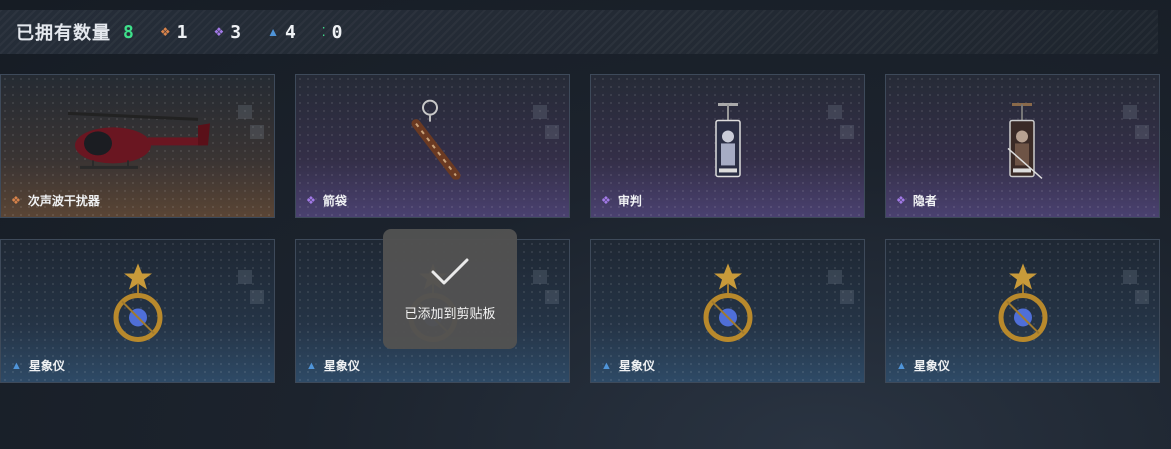 This screenshot has width=1171, height=449. I want to click on quiver-icon, so click(435, 139).